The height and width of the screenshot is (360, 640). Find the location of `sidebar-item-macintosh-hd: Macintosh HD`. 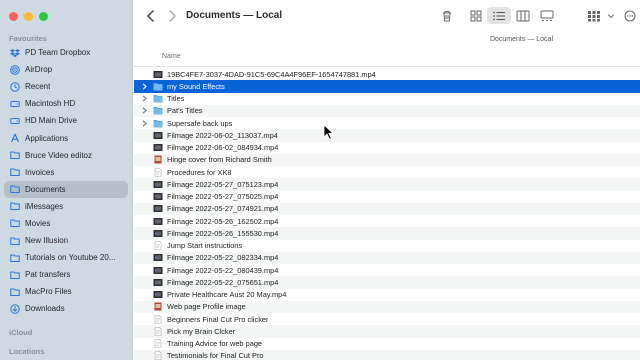

sidebar-item-macintosh-hd: Macintosh HD is located at coordinates (66, 103).